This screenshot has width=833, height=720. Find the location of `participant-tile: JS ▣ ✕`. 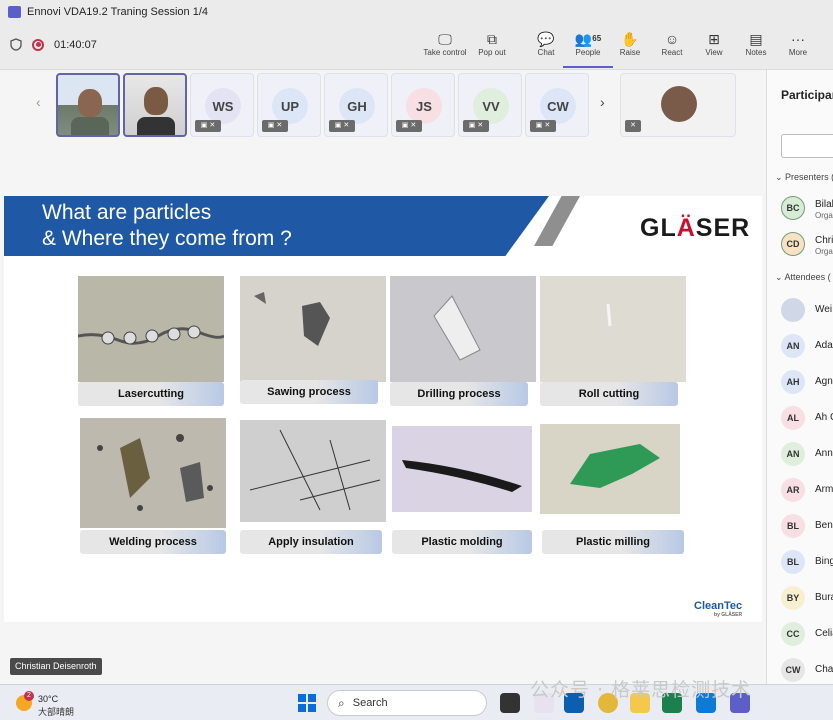

participant-tile: JS ▣ ✕ is located at coordinates (423, 105).